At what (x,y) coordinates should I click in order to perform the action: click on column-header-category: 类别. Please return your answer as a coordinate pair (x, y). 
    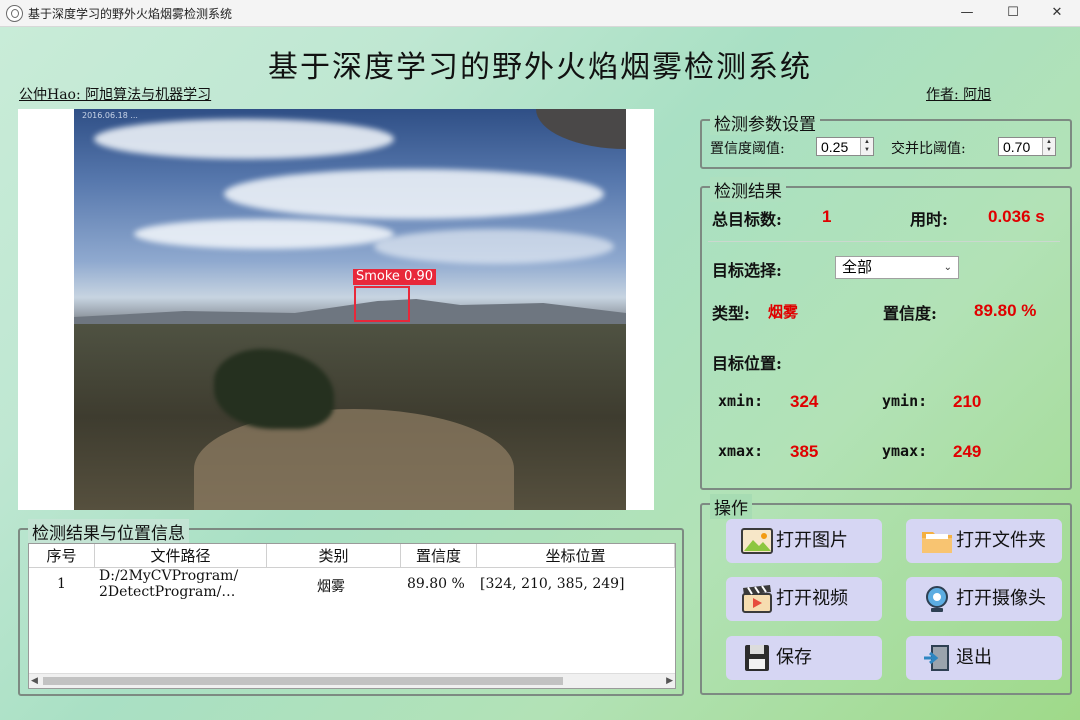
    Looking at the image, I should click on (334, 556).